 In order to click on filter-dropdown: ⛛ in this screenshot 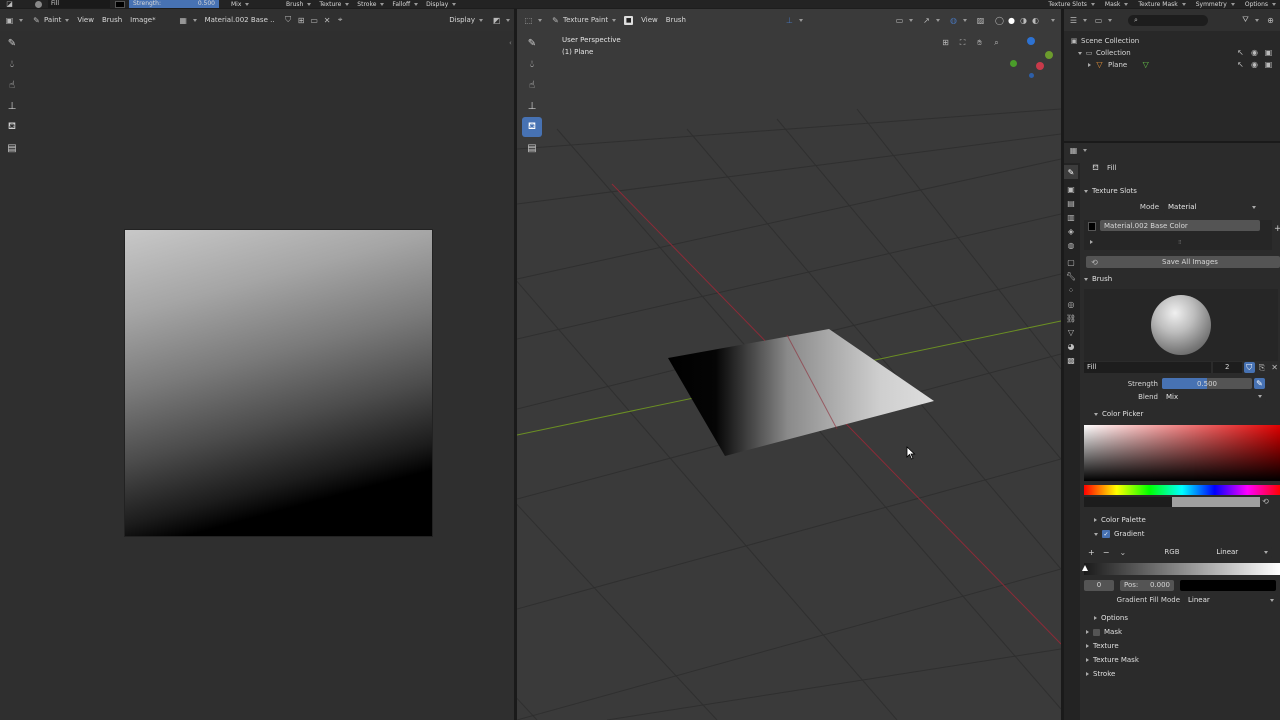, I will do `click(1249, 20)`.